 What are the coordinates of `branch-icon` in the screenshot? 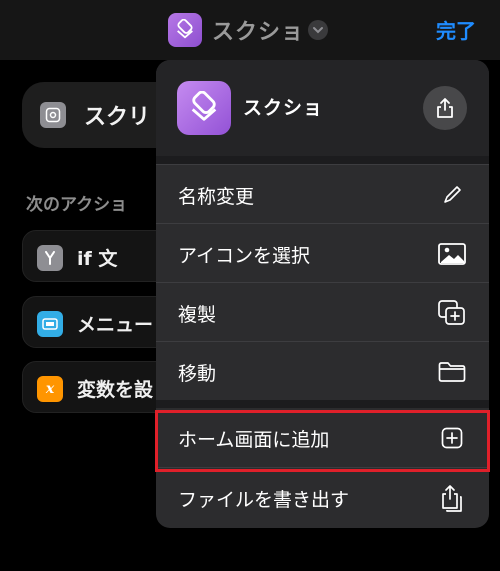 It's located at (50, 258).